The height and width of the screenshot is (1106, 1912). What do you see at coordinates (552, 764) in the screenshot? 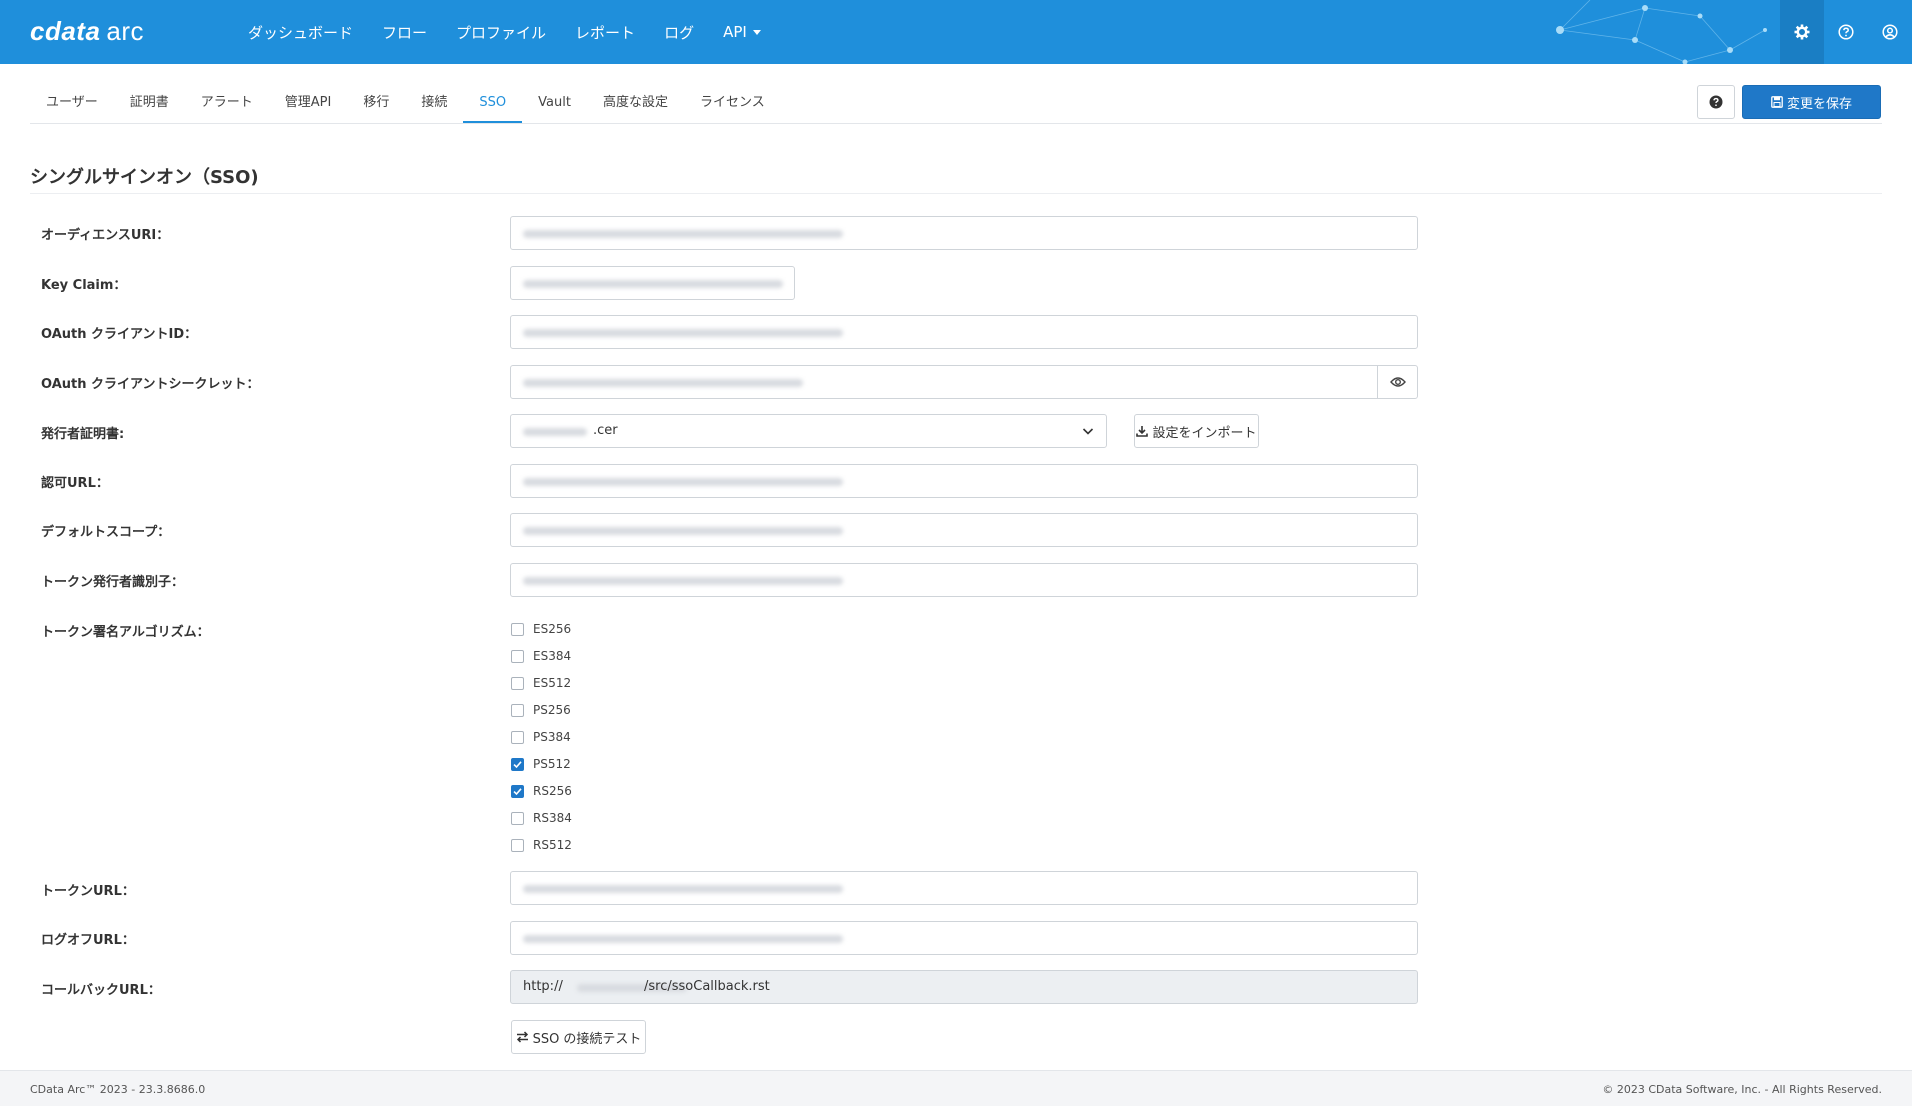
I see `algorithm-label: PS512` at bounding box center [552, 764].